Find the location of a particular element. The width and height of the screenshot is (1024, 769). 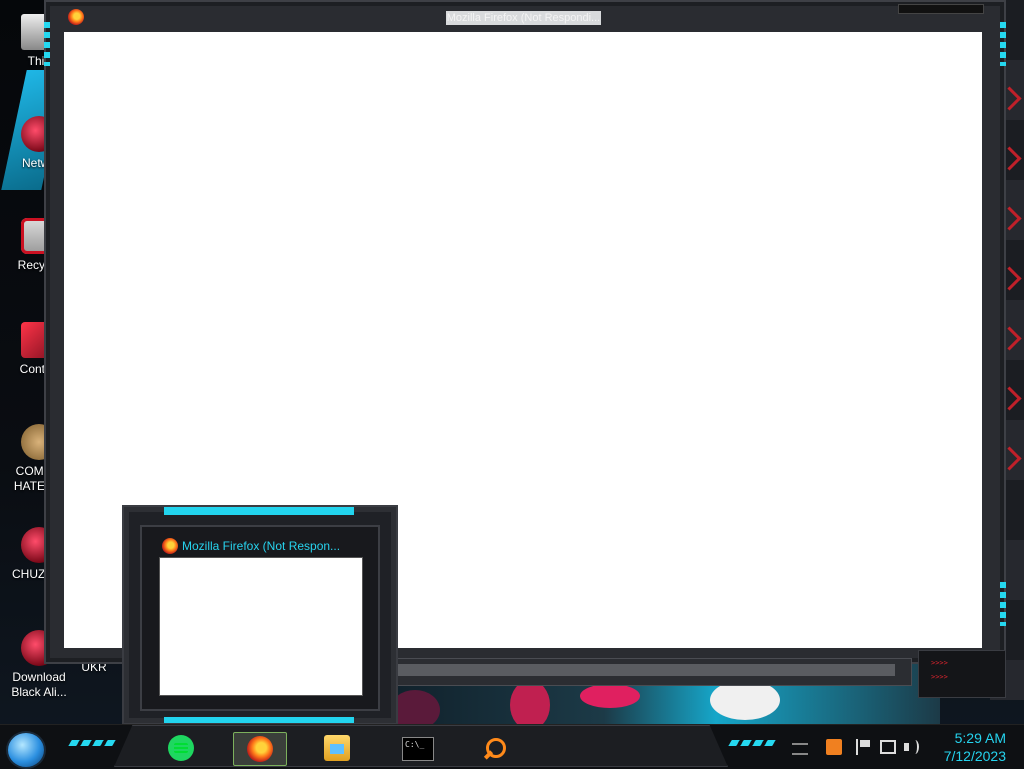

taskbar-app-firefox is located at coordinates (260, 749).